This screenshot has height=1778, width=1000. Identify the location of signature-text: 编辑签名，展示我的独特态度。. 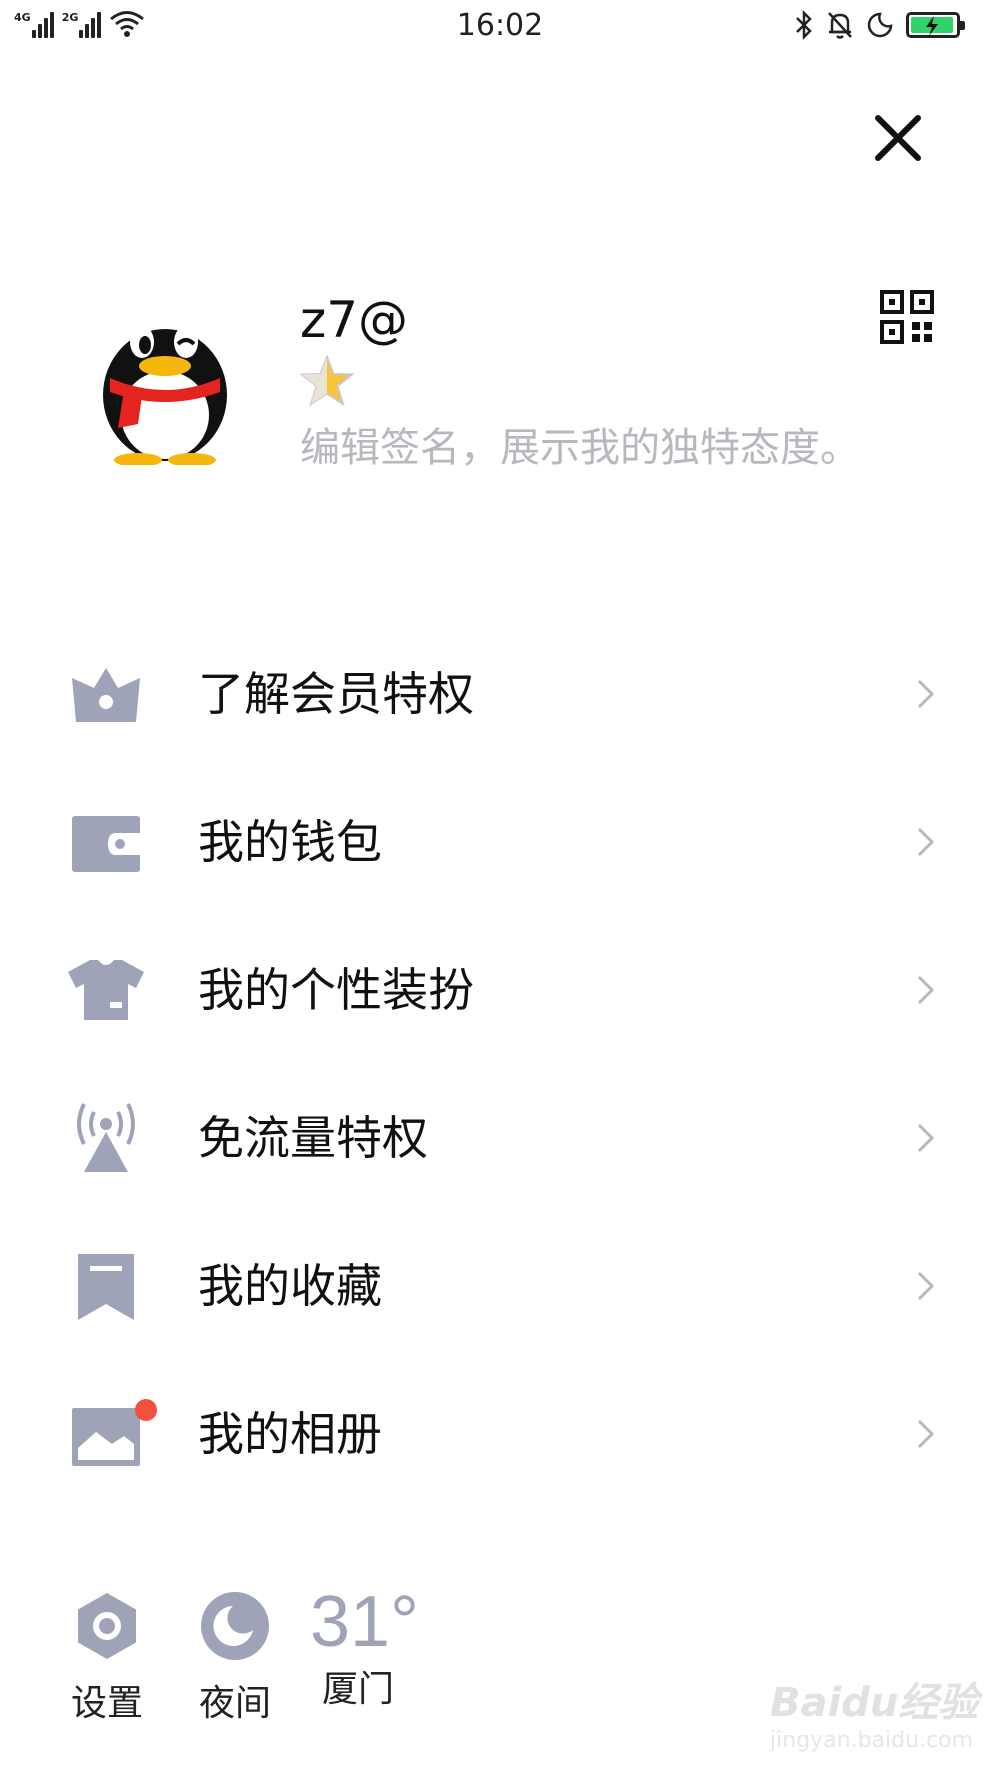
(580, 448).